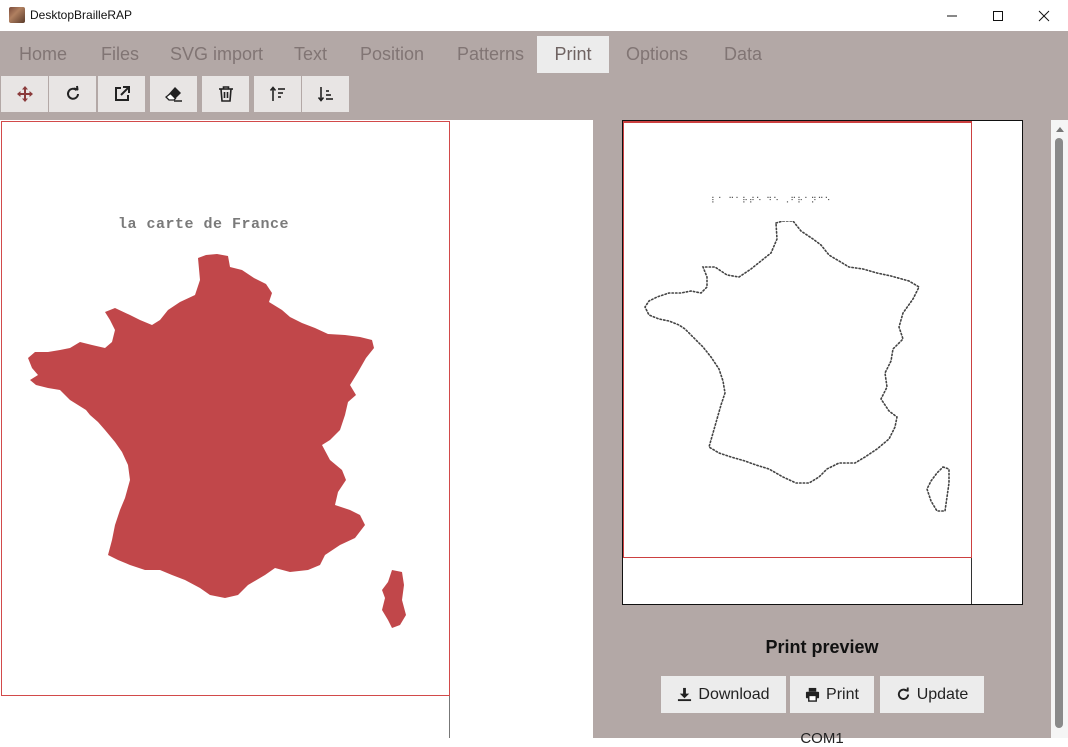 This screenshot has height=747, width=1068. I want to click on tab-files: Files, so click(120, 54).